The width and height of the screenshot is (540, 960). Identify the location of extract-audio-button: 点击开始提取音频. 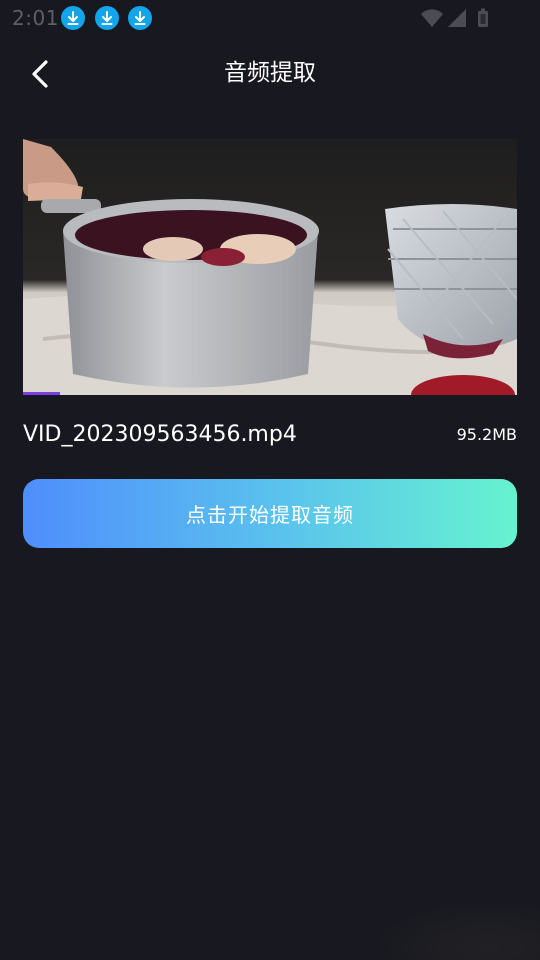
(270, 513).